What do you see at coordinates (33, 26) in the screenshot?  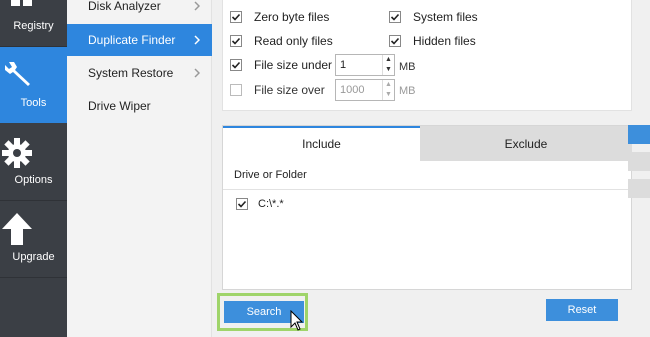 I see `nav-label-registry: Registry` at bounding box center [33, 26].